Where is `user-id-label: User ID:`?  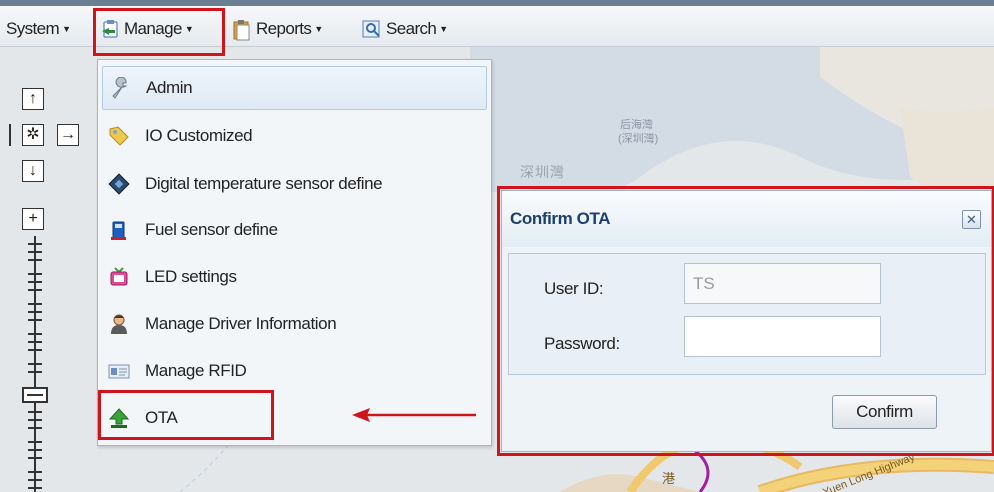 user-id-label: User ID: is located at coordinates (574, 288).